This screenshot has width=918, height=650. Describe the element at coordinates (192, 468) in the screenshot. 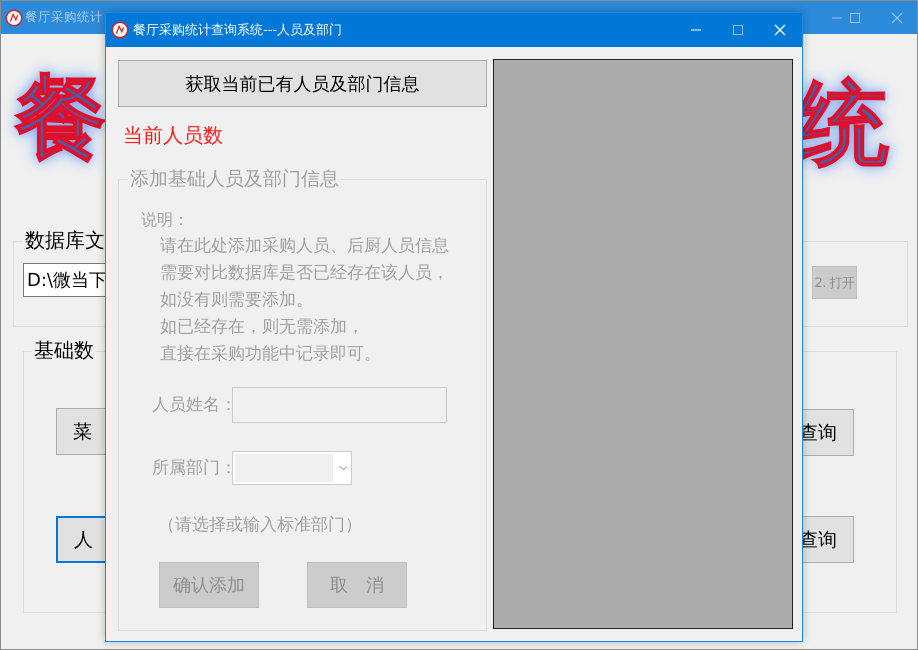

I see `field-label: 所属部门：` at that location.